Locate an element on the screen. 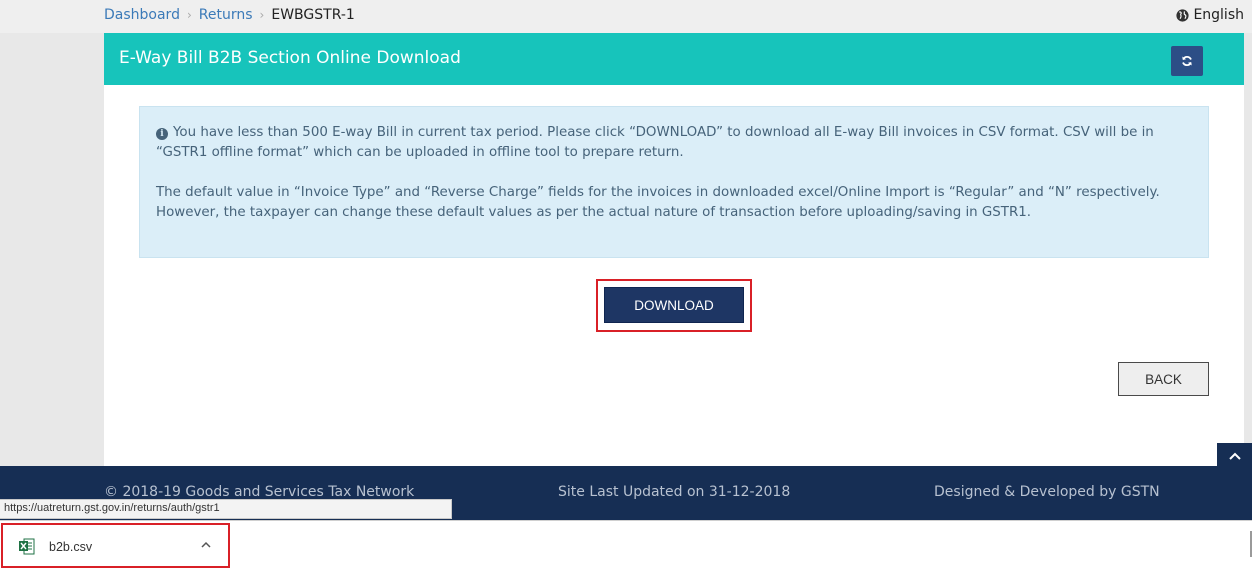  footer-last-updated: Site Last Updated on 31-12-2018 is located at coordinates (674, 492).